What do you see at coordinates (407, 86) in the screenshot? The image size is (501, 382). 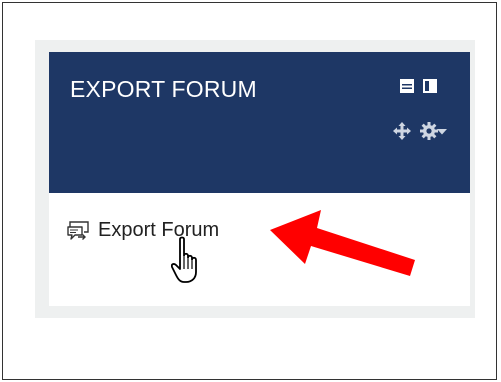 I see `dock-icon` at bounding box center [407, 86].